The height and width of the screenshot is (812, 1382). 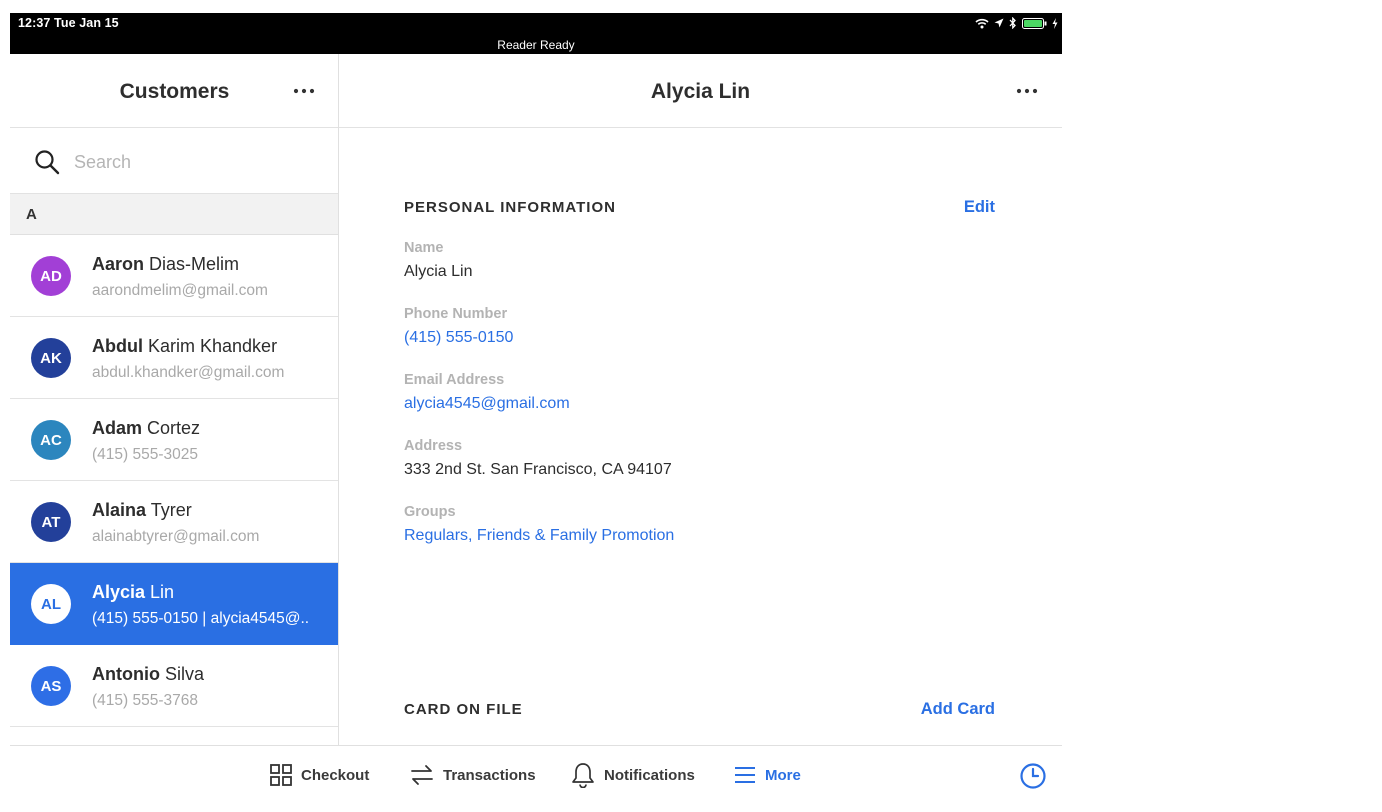 I want to click on tab-label: Notifications, so click(x=649, y=775).